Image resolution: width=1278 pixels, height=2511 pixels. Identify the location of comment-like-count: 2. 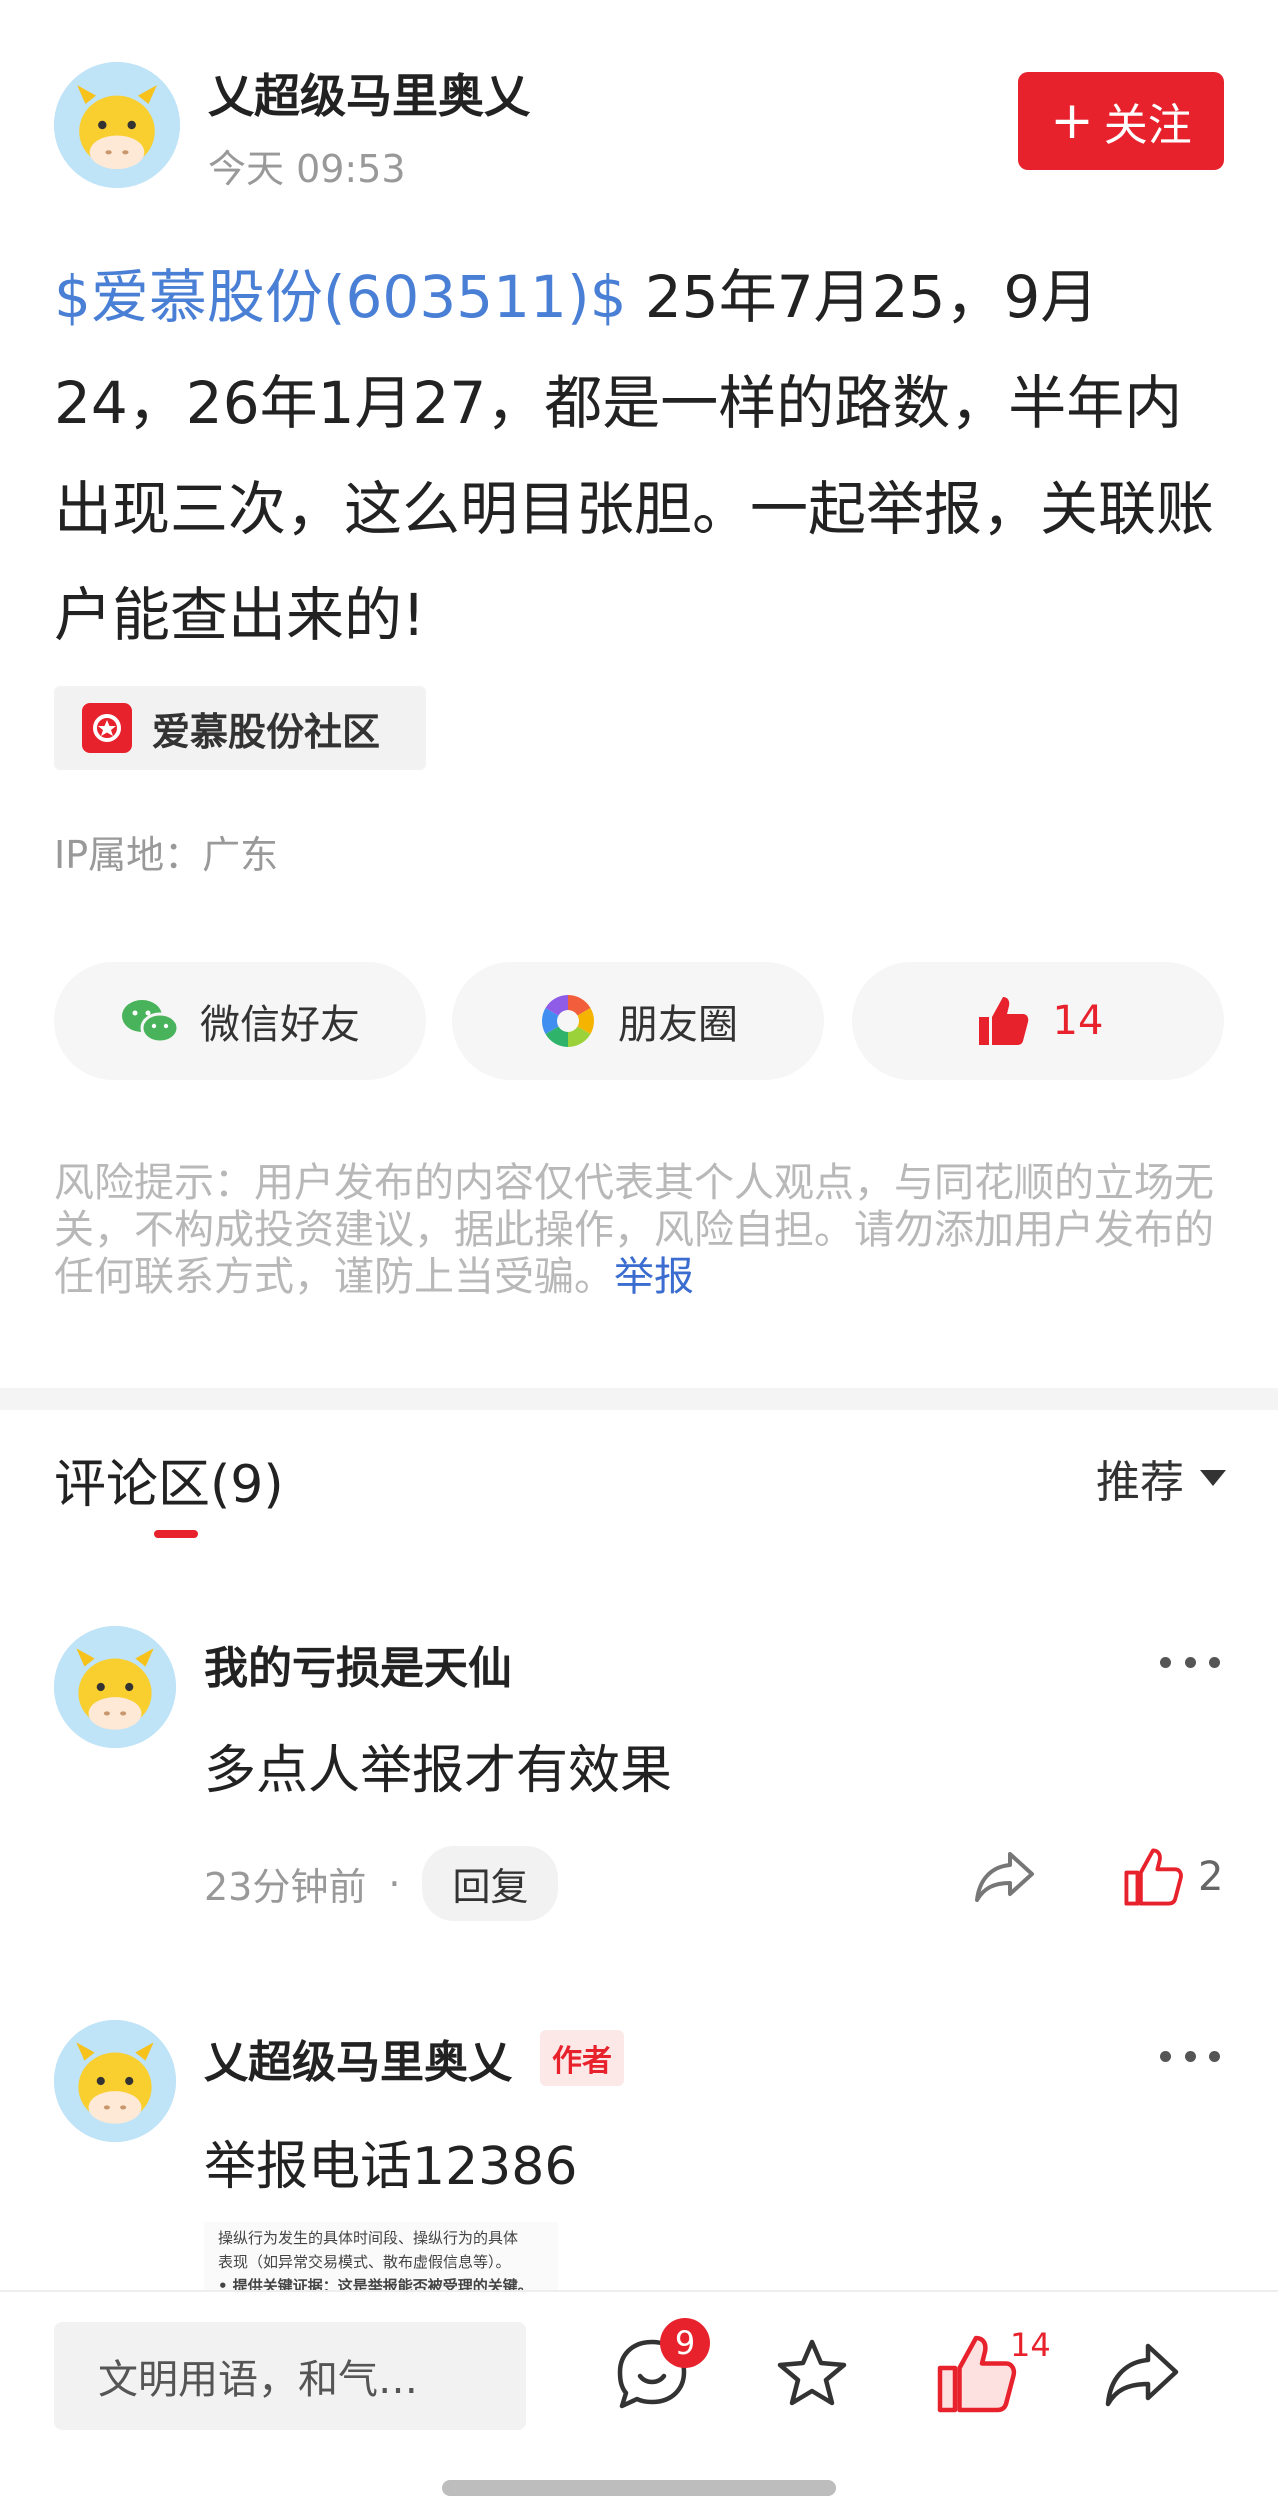
(1211, 1877).